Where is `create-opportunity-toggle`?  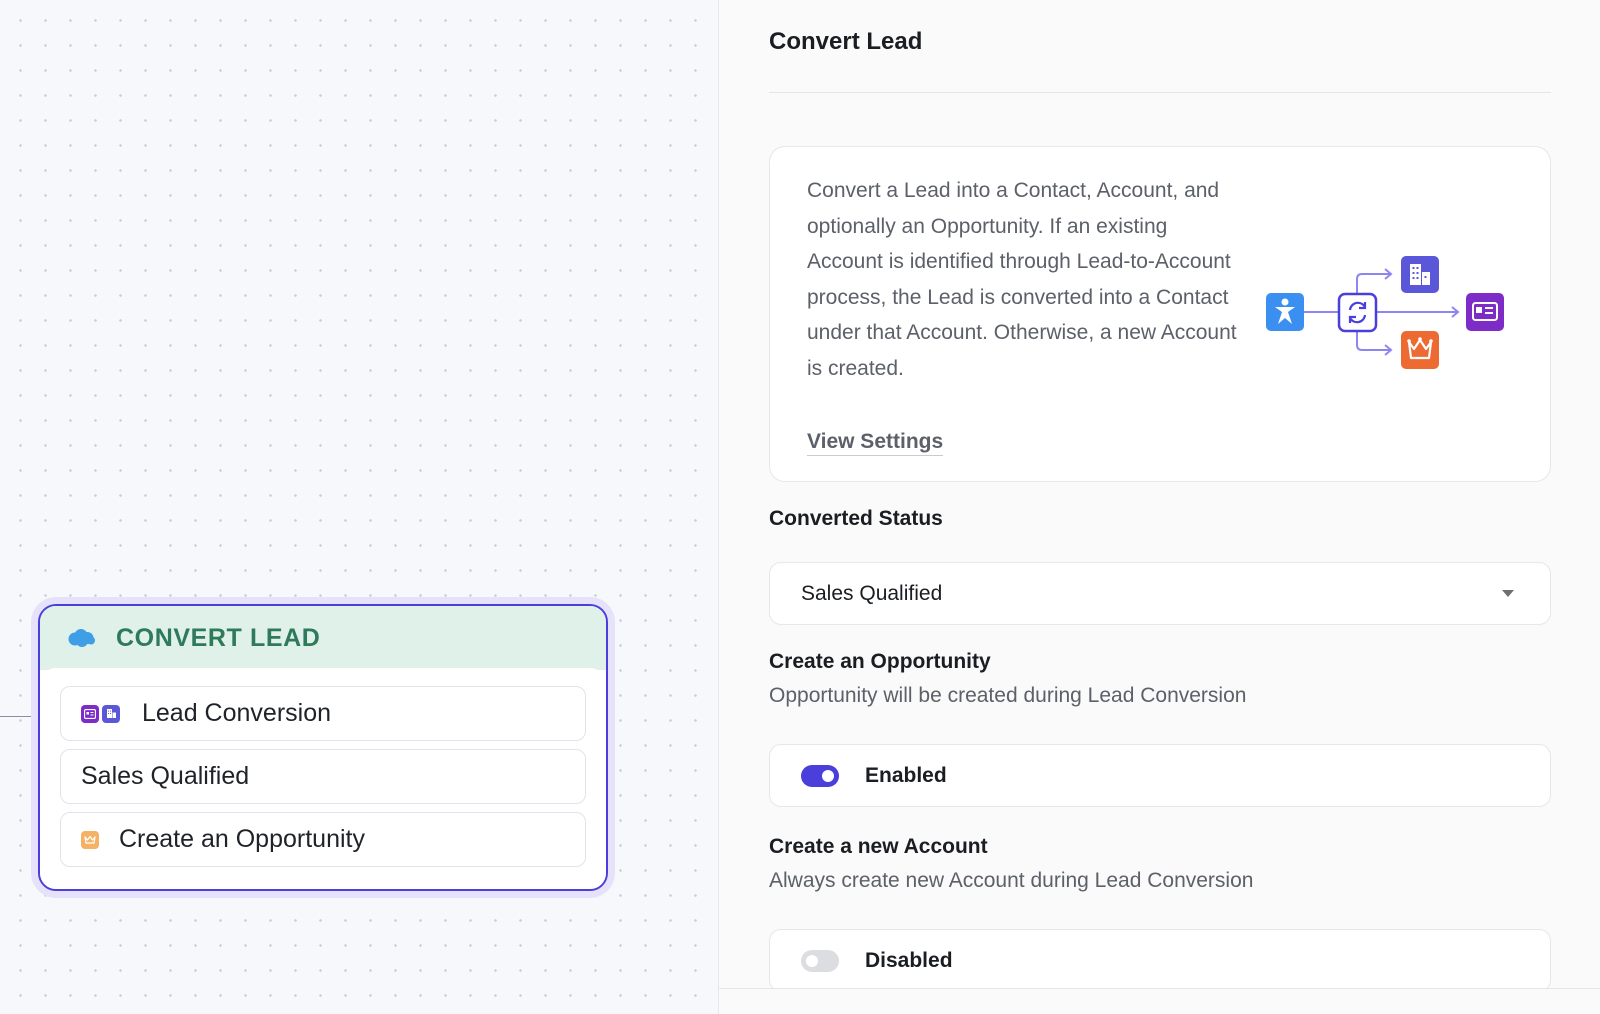
create-opportunity-toggle is located at coordinates (820, 775).